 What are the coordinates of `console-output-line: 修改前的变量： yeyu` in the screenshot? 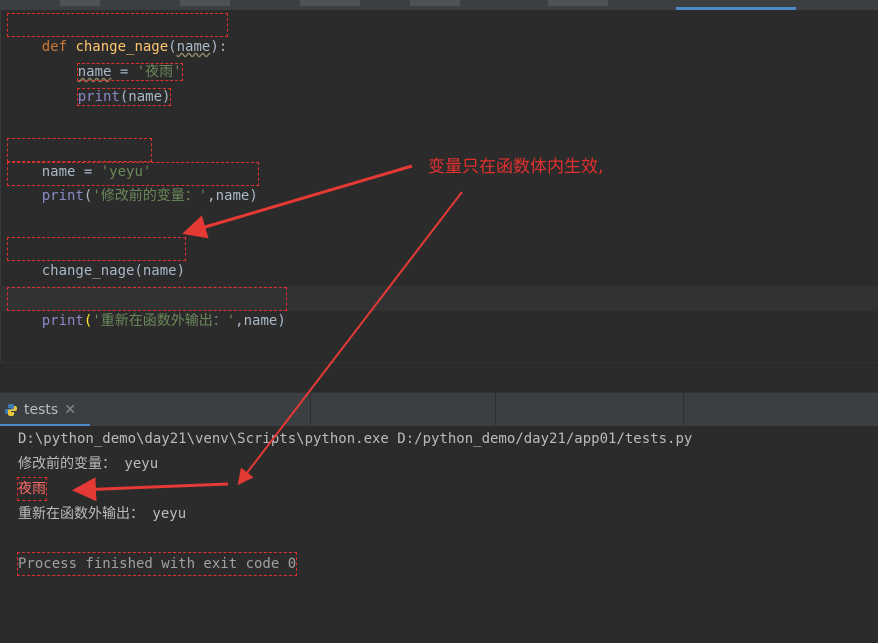 It's located at (88, 464).